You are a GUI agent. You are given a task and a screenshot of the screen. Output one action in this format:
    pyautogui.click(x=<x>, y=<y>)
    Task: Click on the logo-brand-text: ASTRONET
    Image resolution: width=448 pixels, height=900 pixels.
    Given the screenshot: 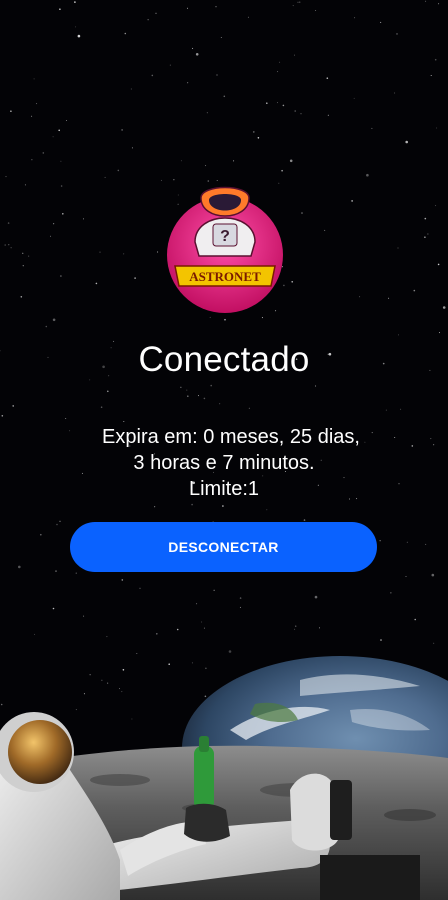 What is the action you would take?
    pyautogui.click(x=225, y=276)
    